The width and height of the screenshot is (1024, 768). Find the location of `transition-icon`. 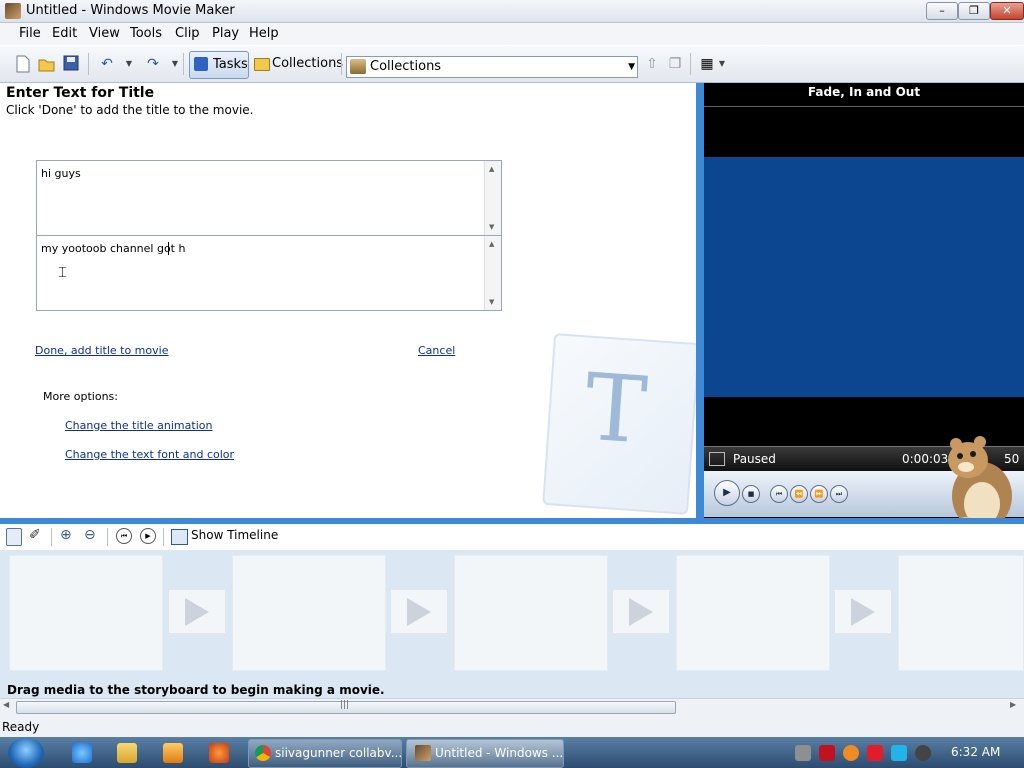

transition-icon is located at coordinates (641, 612).